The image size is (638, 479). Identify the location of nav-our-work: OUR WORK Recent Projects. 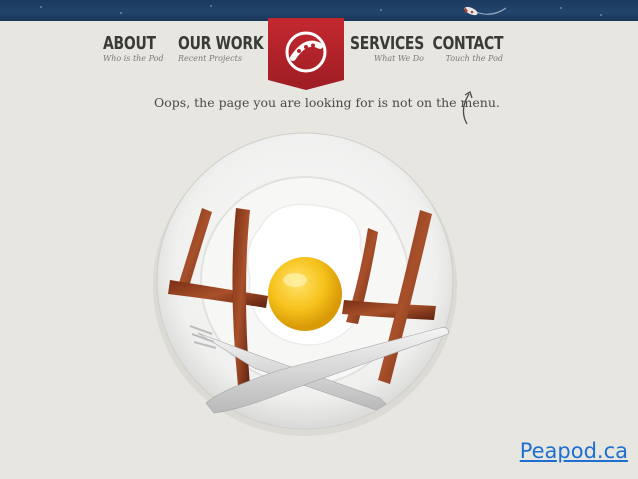
(227, 49).